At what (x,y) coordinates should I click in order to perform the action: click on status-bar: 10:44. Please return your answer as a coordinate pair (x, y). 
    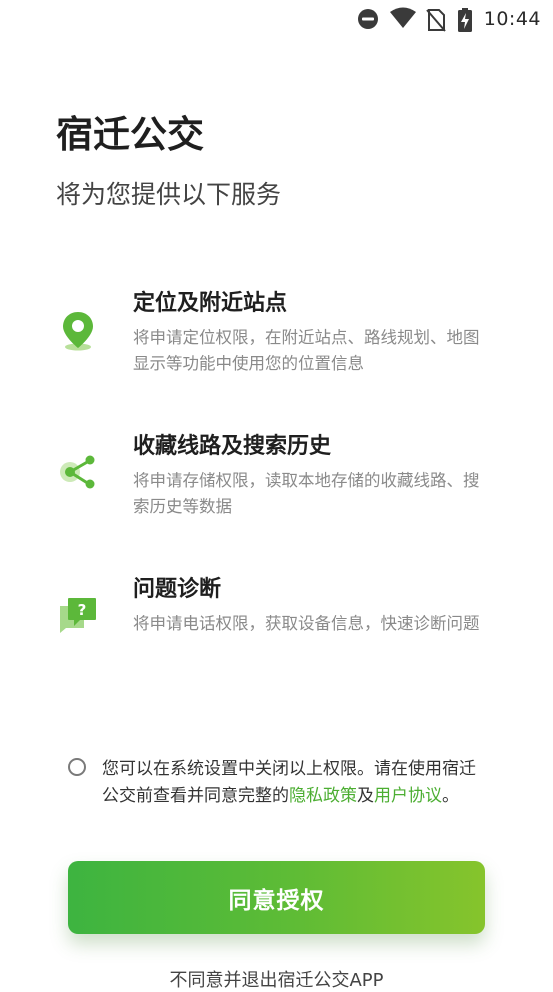
    Looking at the image, I should click on (276, 19).